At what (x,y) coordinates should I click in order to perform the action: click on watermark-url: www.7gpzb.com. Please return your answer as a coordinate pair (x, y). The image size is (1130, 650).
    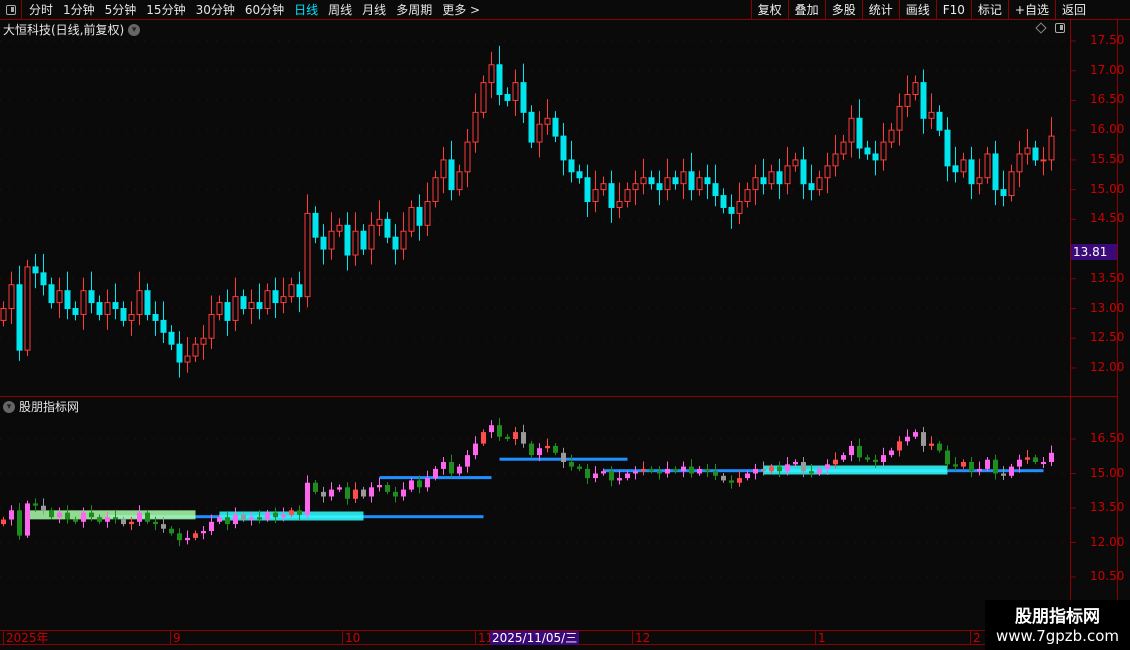
    Looking at the image, I should click on (1057, 636).